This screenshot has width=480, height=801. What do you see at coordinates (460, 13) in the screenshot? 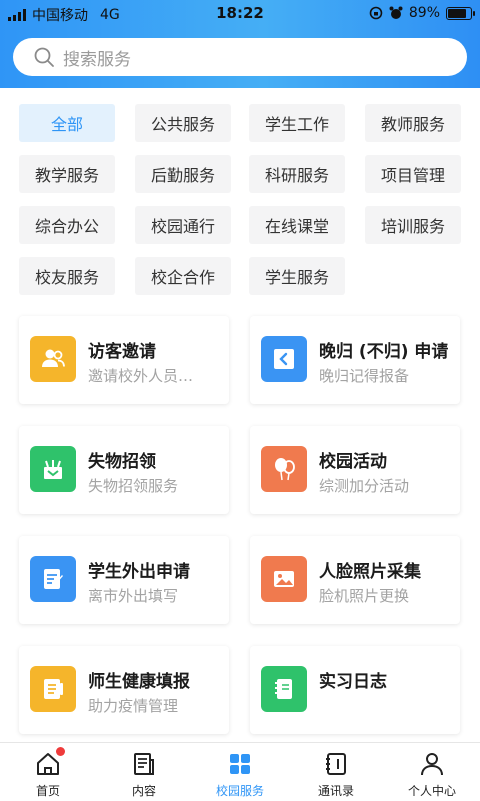
I see `battery-icon` at bounding box center [460, 13].